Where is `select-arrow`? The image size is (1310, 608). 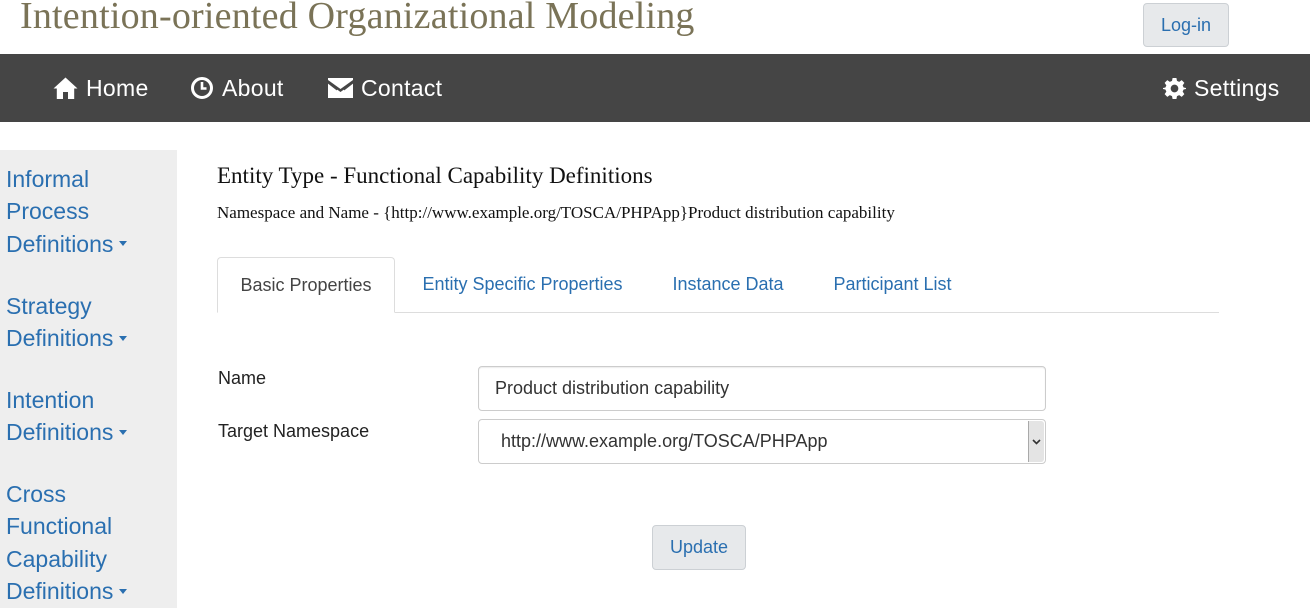
select-arrow is located at coordinates (1036, 441).